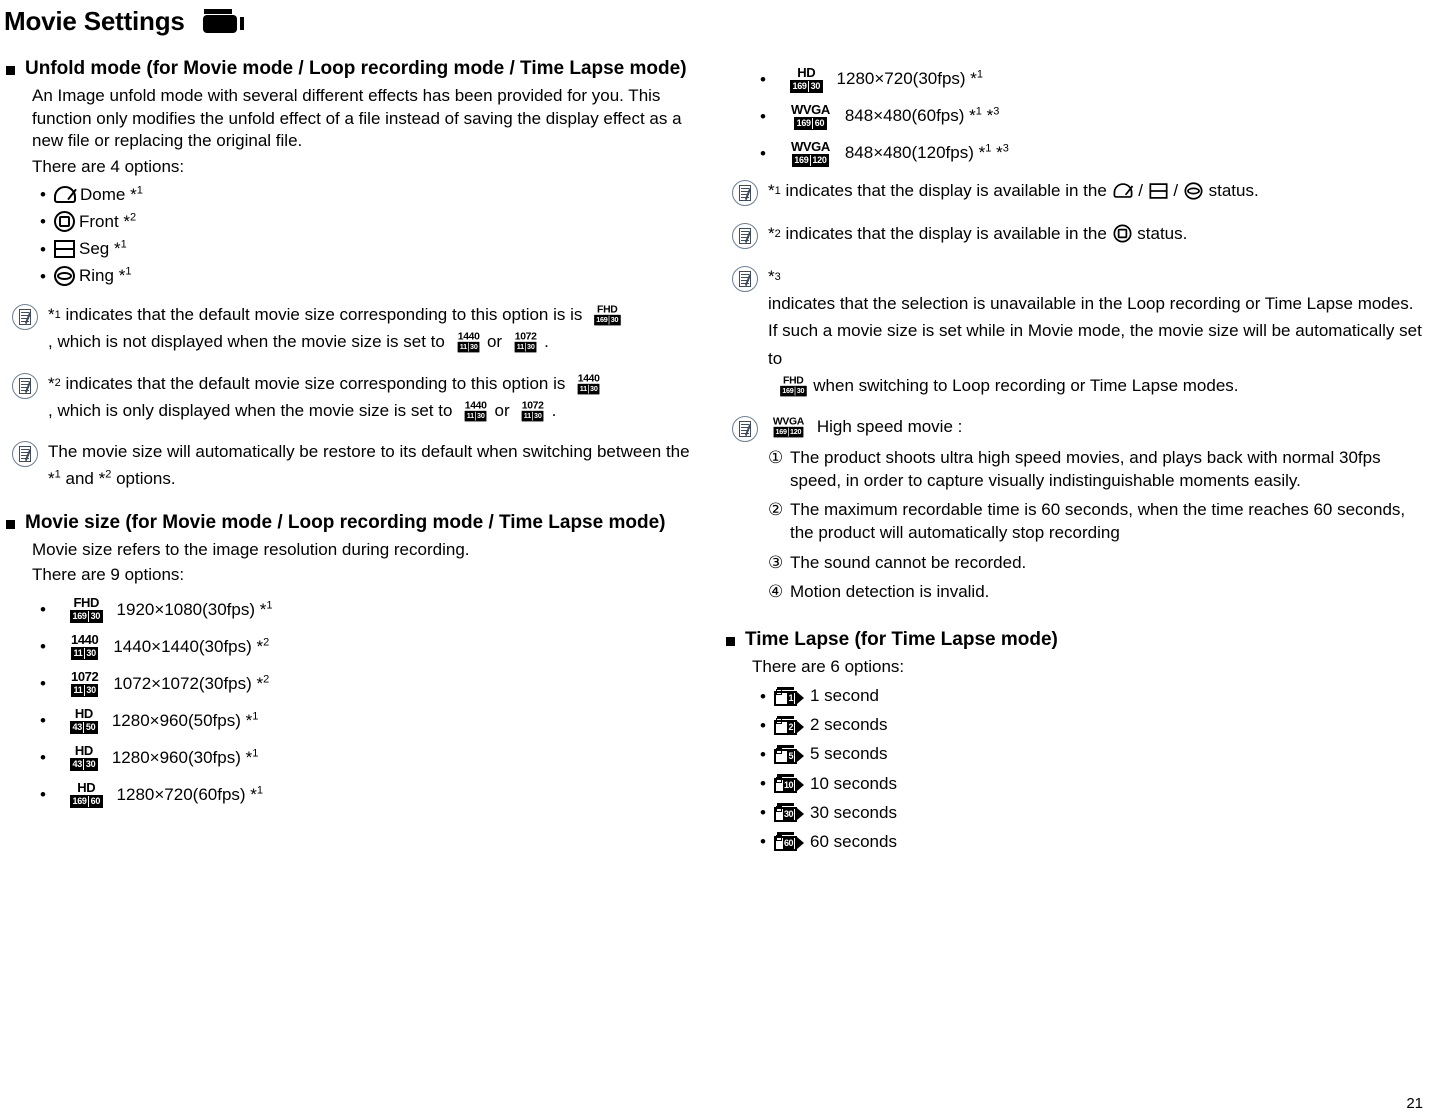 The height and width of the screenshot is (1118, 1435). Describe the element at coordinates (191, 683) in the screenshot. I see `size-label: 1072×1072(30fps) *2` at that location.